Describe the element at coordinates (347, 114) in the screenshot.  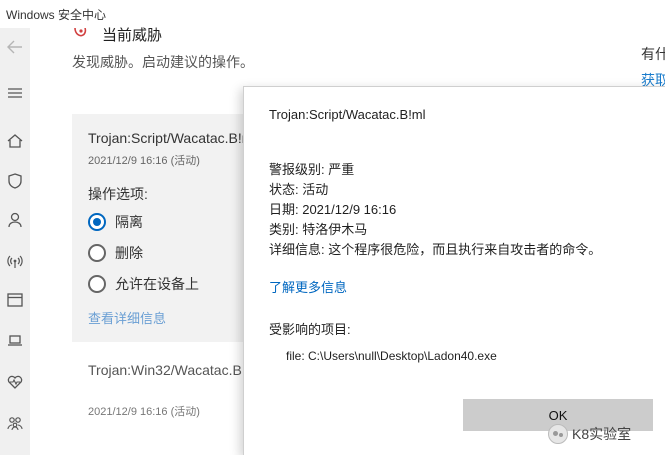
I see `dialog-title: Trojan:Script/Wacatac.B!ml` at that location.